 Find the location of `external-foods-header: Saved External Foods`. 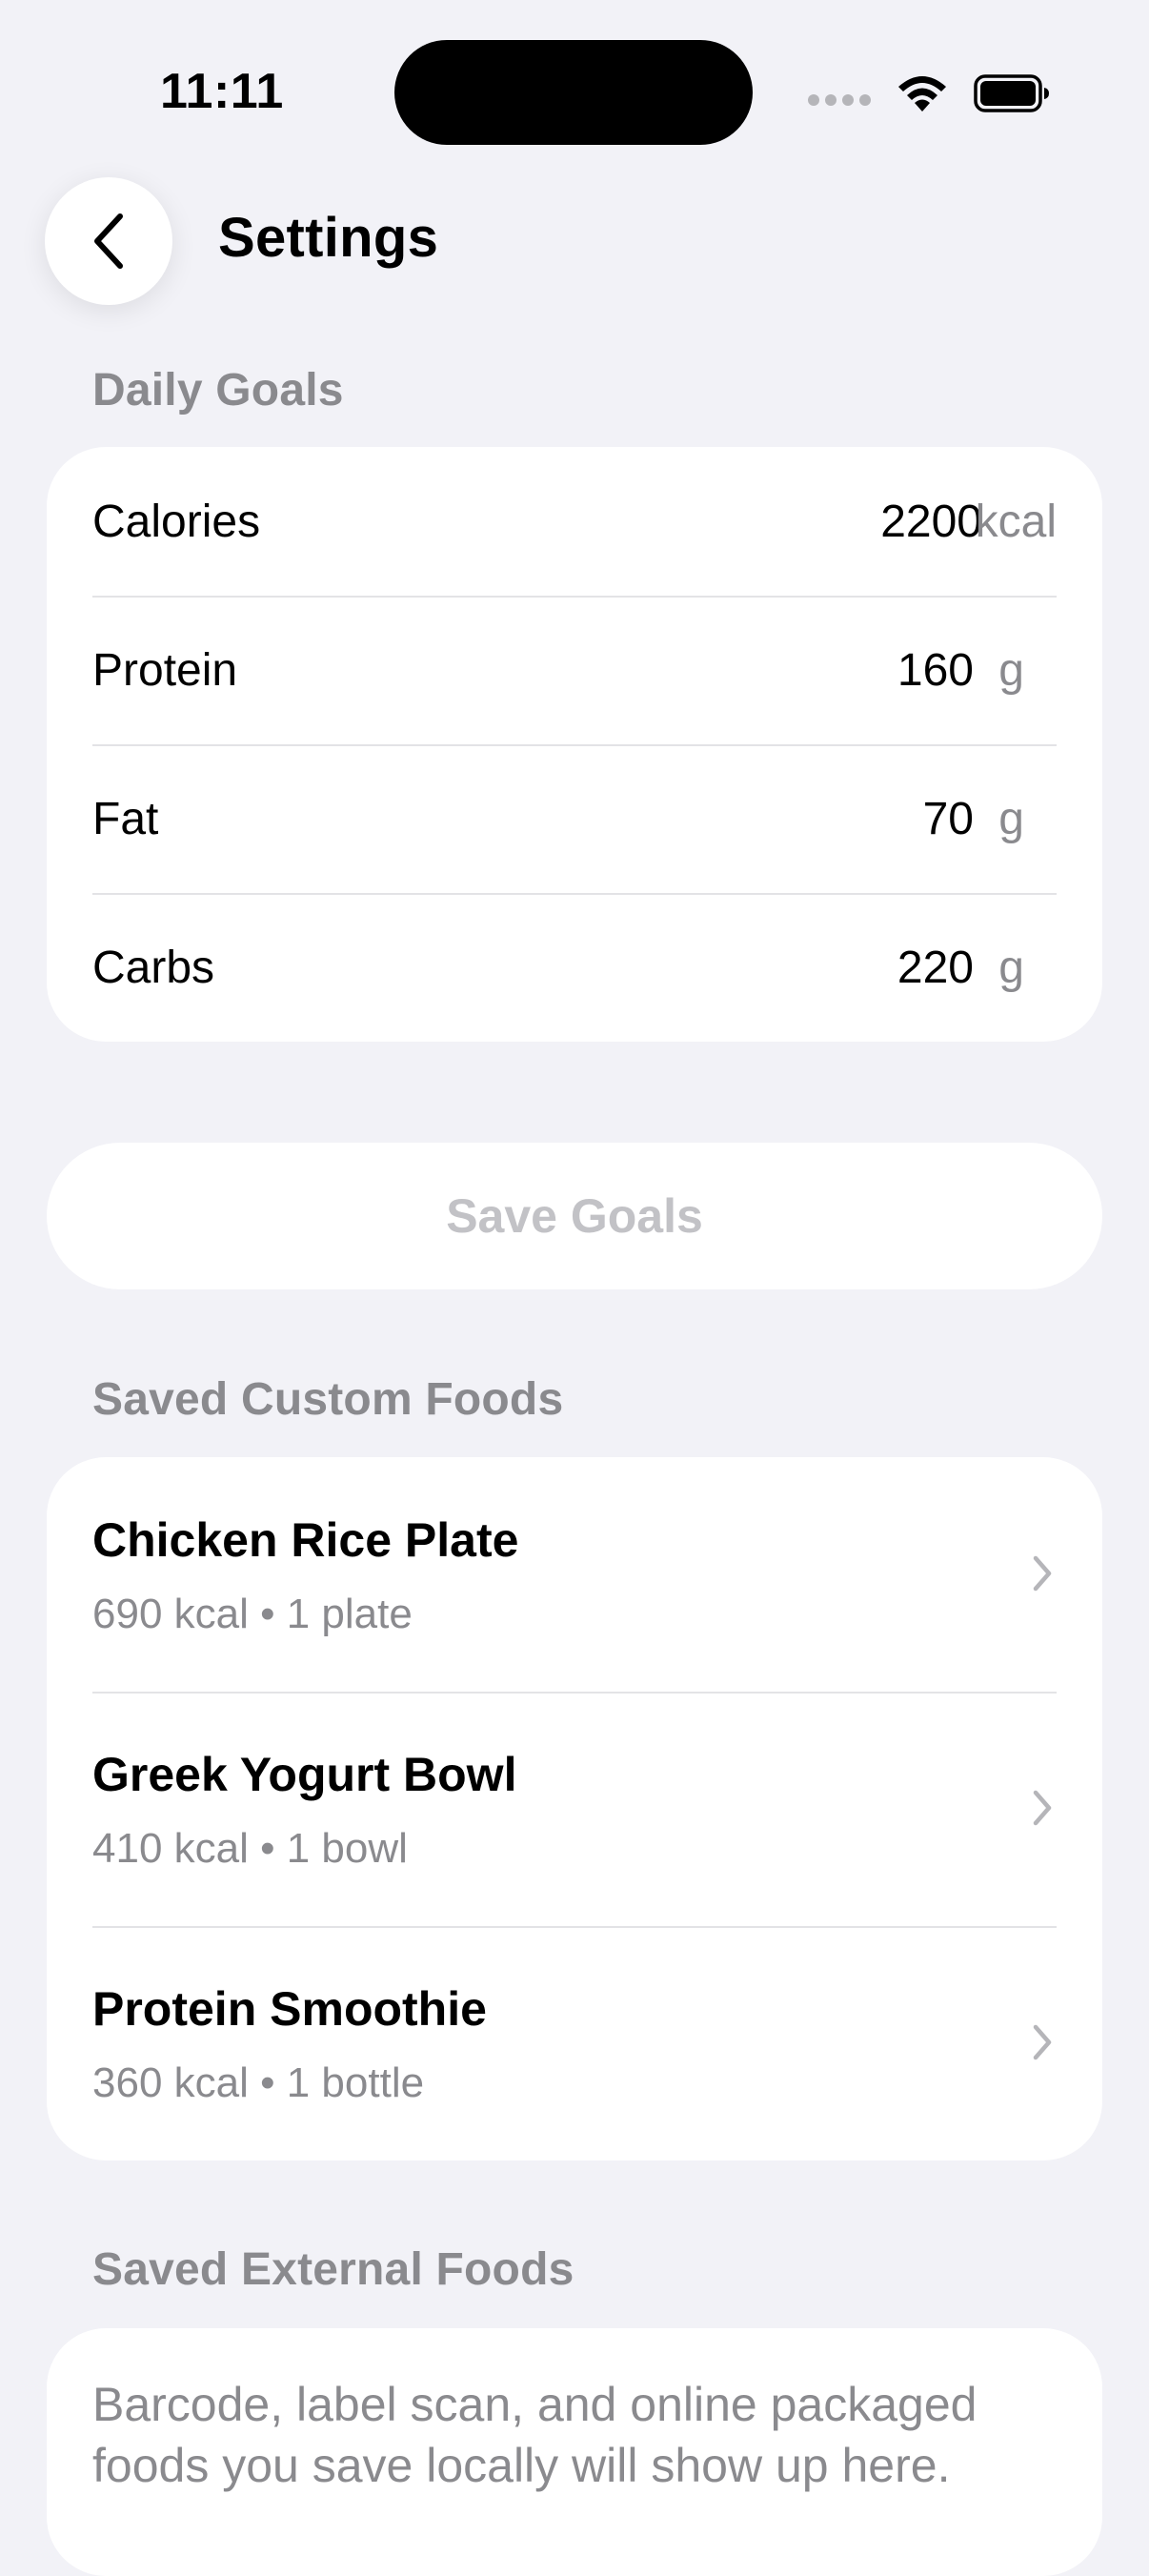

external-foods-header: Saved External Foods is located at coordinates (333, 2270).